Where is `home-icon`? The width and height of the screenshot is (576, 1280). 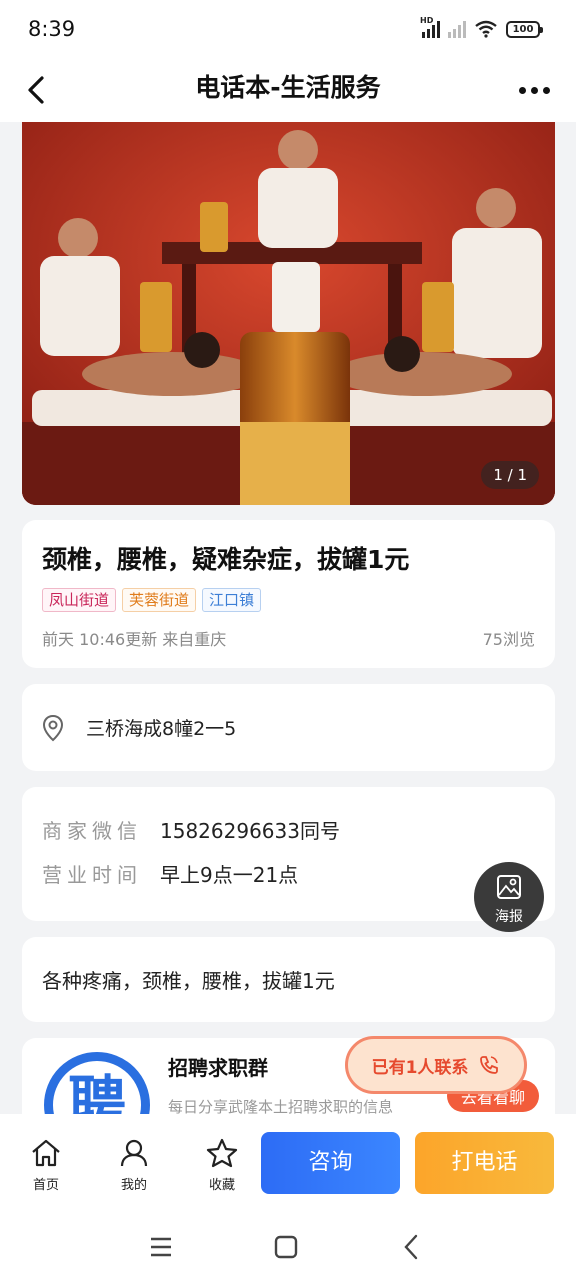 home-icon is located at coordinates (46, 1153).